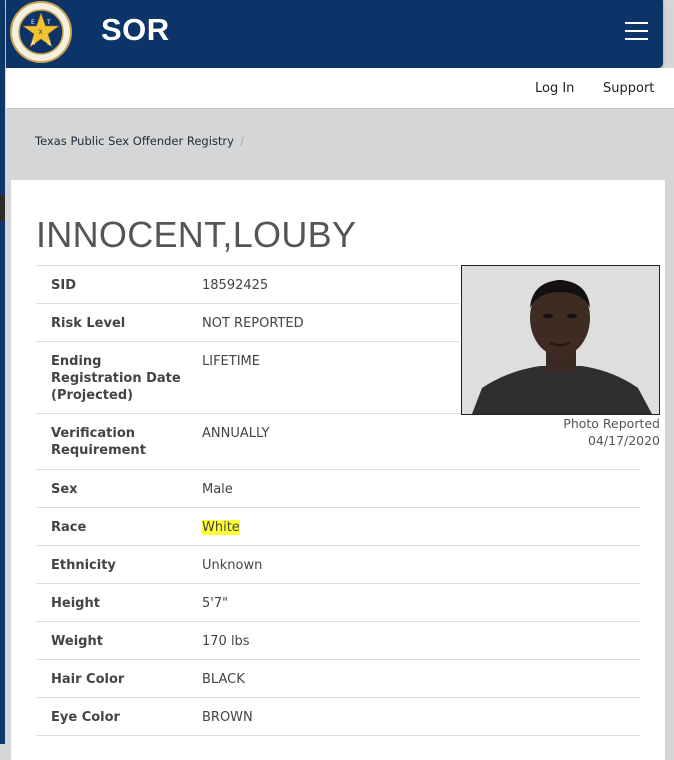  I want to click on field-row-ethnicity: Ethnicity Unknown, so click(338, 564).